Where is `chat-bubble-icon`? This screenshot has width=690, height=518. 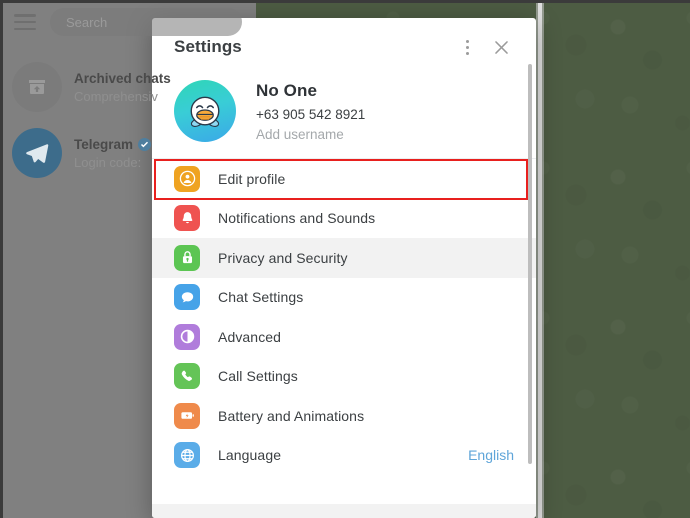 chat-bubble-icon is located at coordinates (187, 297).